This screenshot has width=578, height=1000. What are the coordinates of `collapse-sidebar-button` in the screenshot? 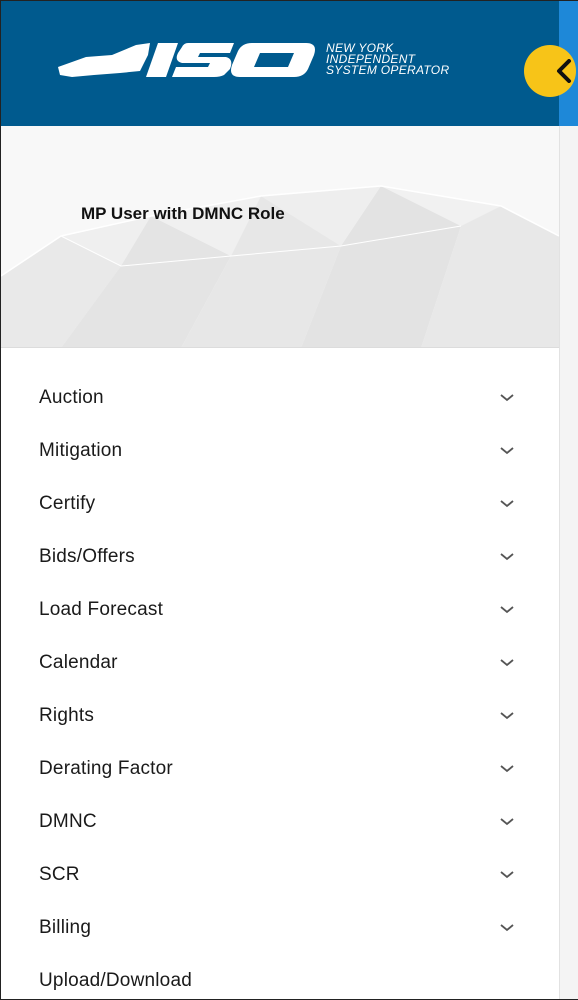 It's located at (550, 71).